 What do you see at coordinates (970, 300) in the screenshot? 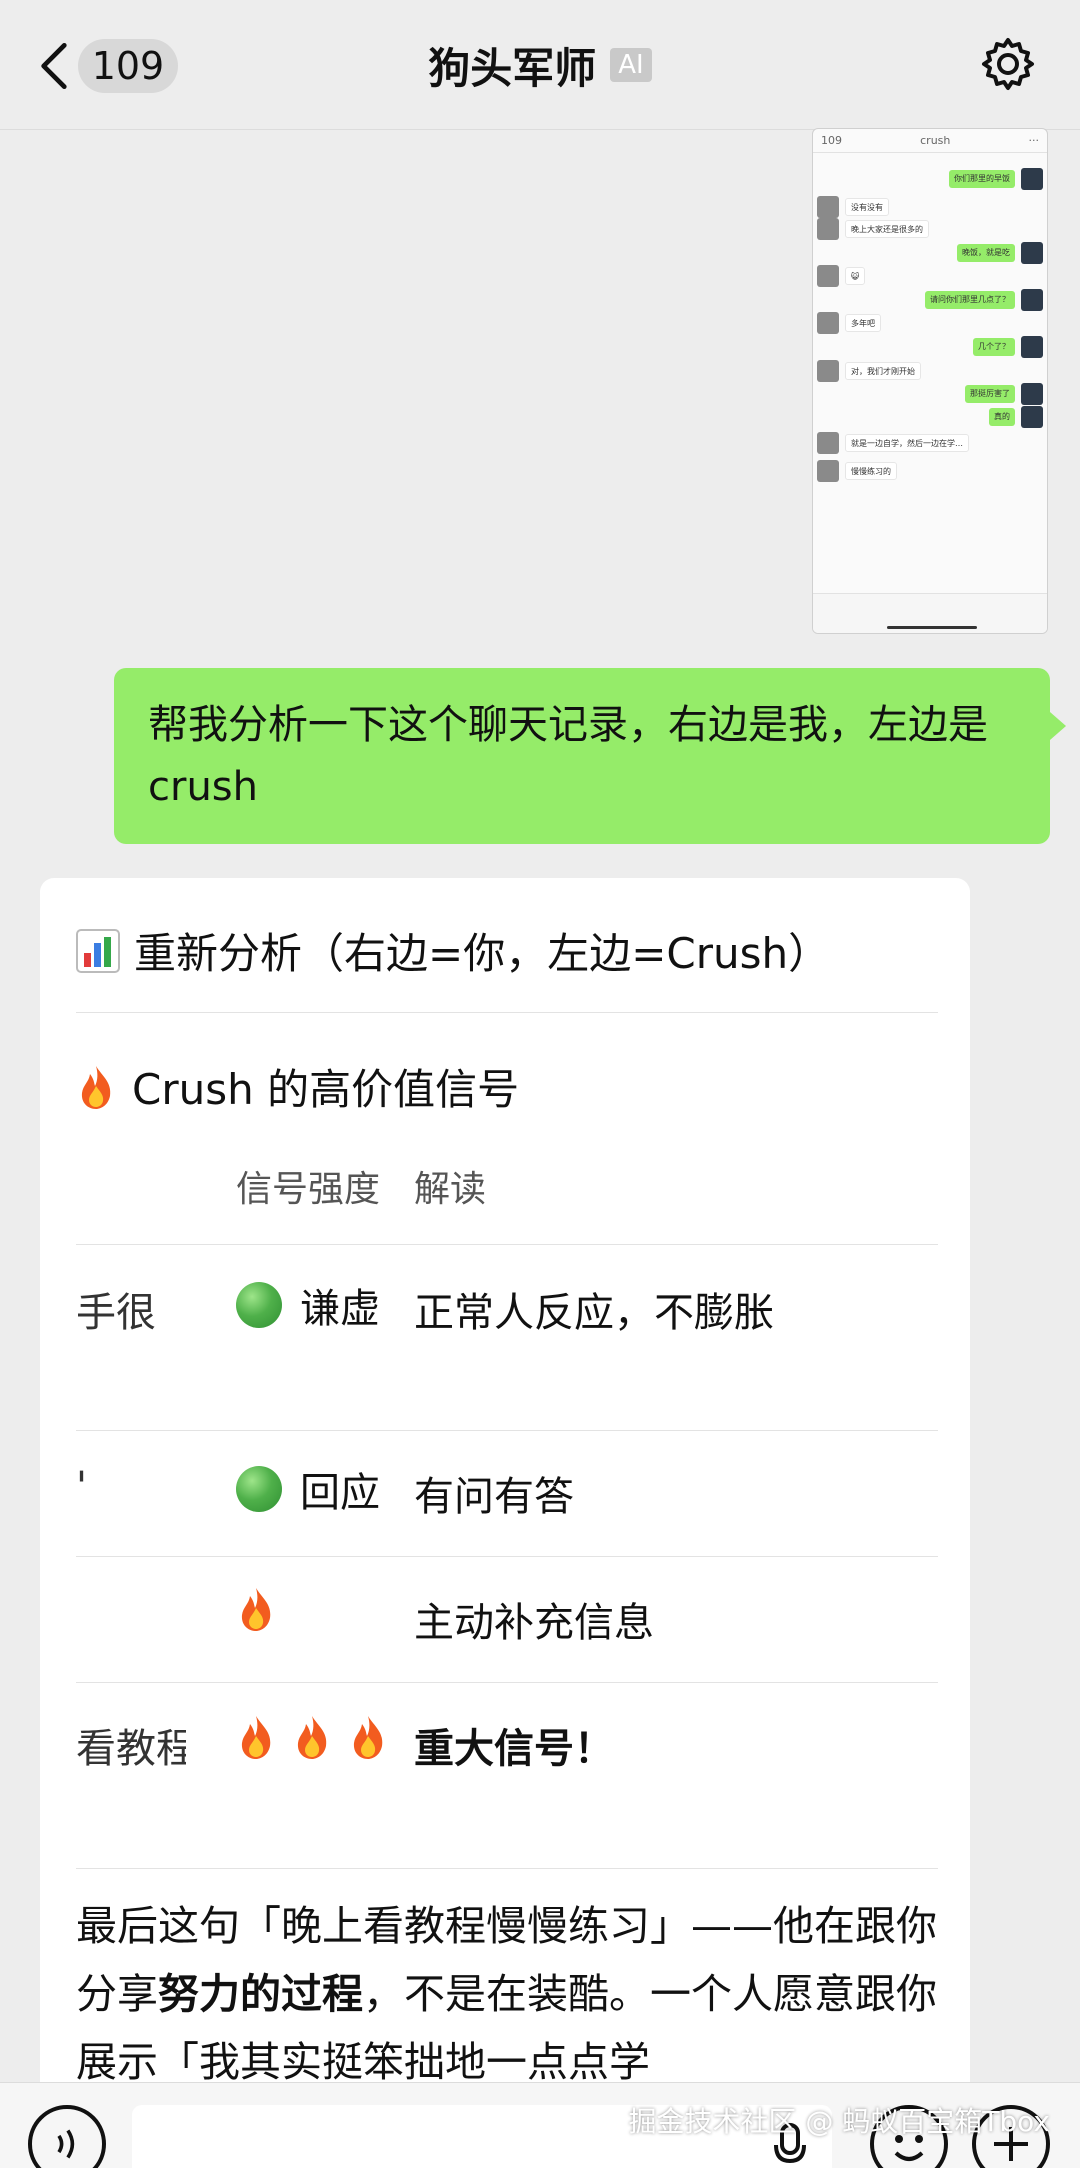
I see `mini-bubble: 请问你们那里几点了？` at bounding box center [970, 300].